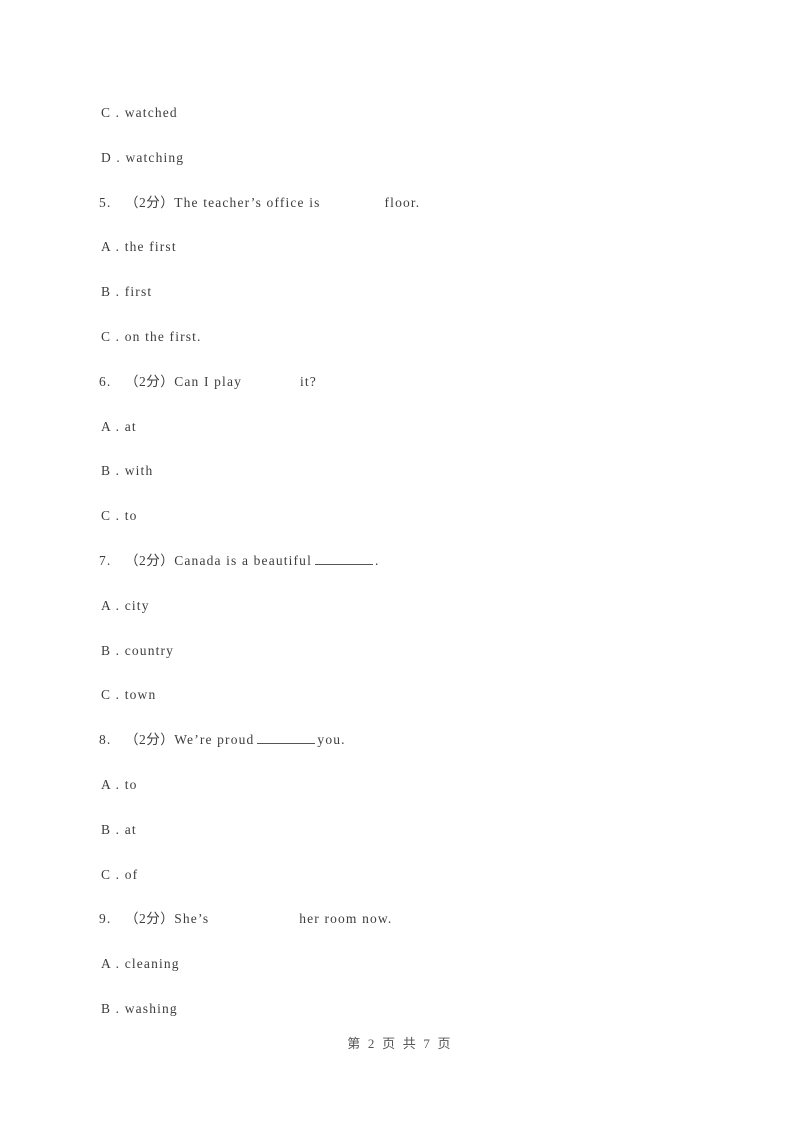 This screenshot has width=800, height=1132. I want to click on option-text: first, so click(138, 292).